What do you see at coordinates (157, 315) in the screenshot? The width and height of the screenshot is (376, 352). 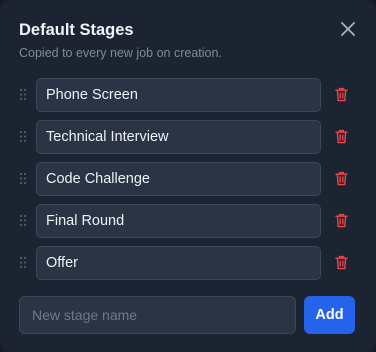 I see `new-stage-input` at bounding box center [157, 315].